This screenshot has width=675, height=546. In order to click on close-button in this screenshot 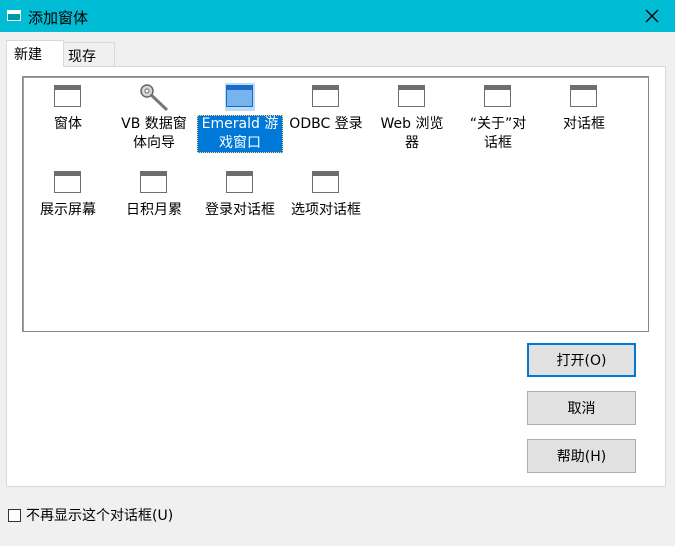, I will do `click(652, 16)`.